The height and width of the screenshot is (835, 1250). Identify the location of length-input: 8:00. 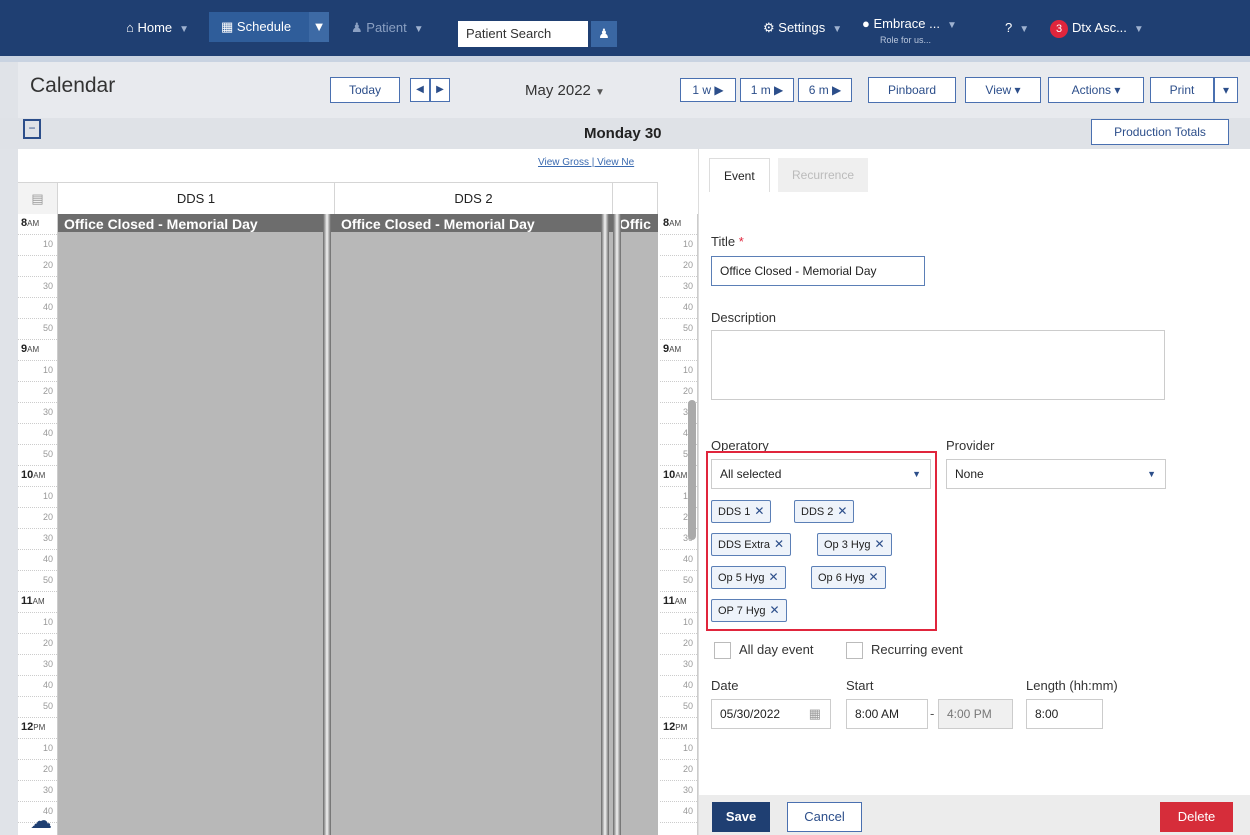
(1064, 714).